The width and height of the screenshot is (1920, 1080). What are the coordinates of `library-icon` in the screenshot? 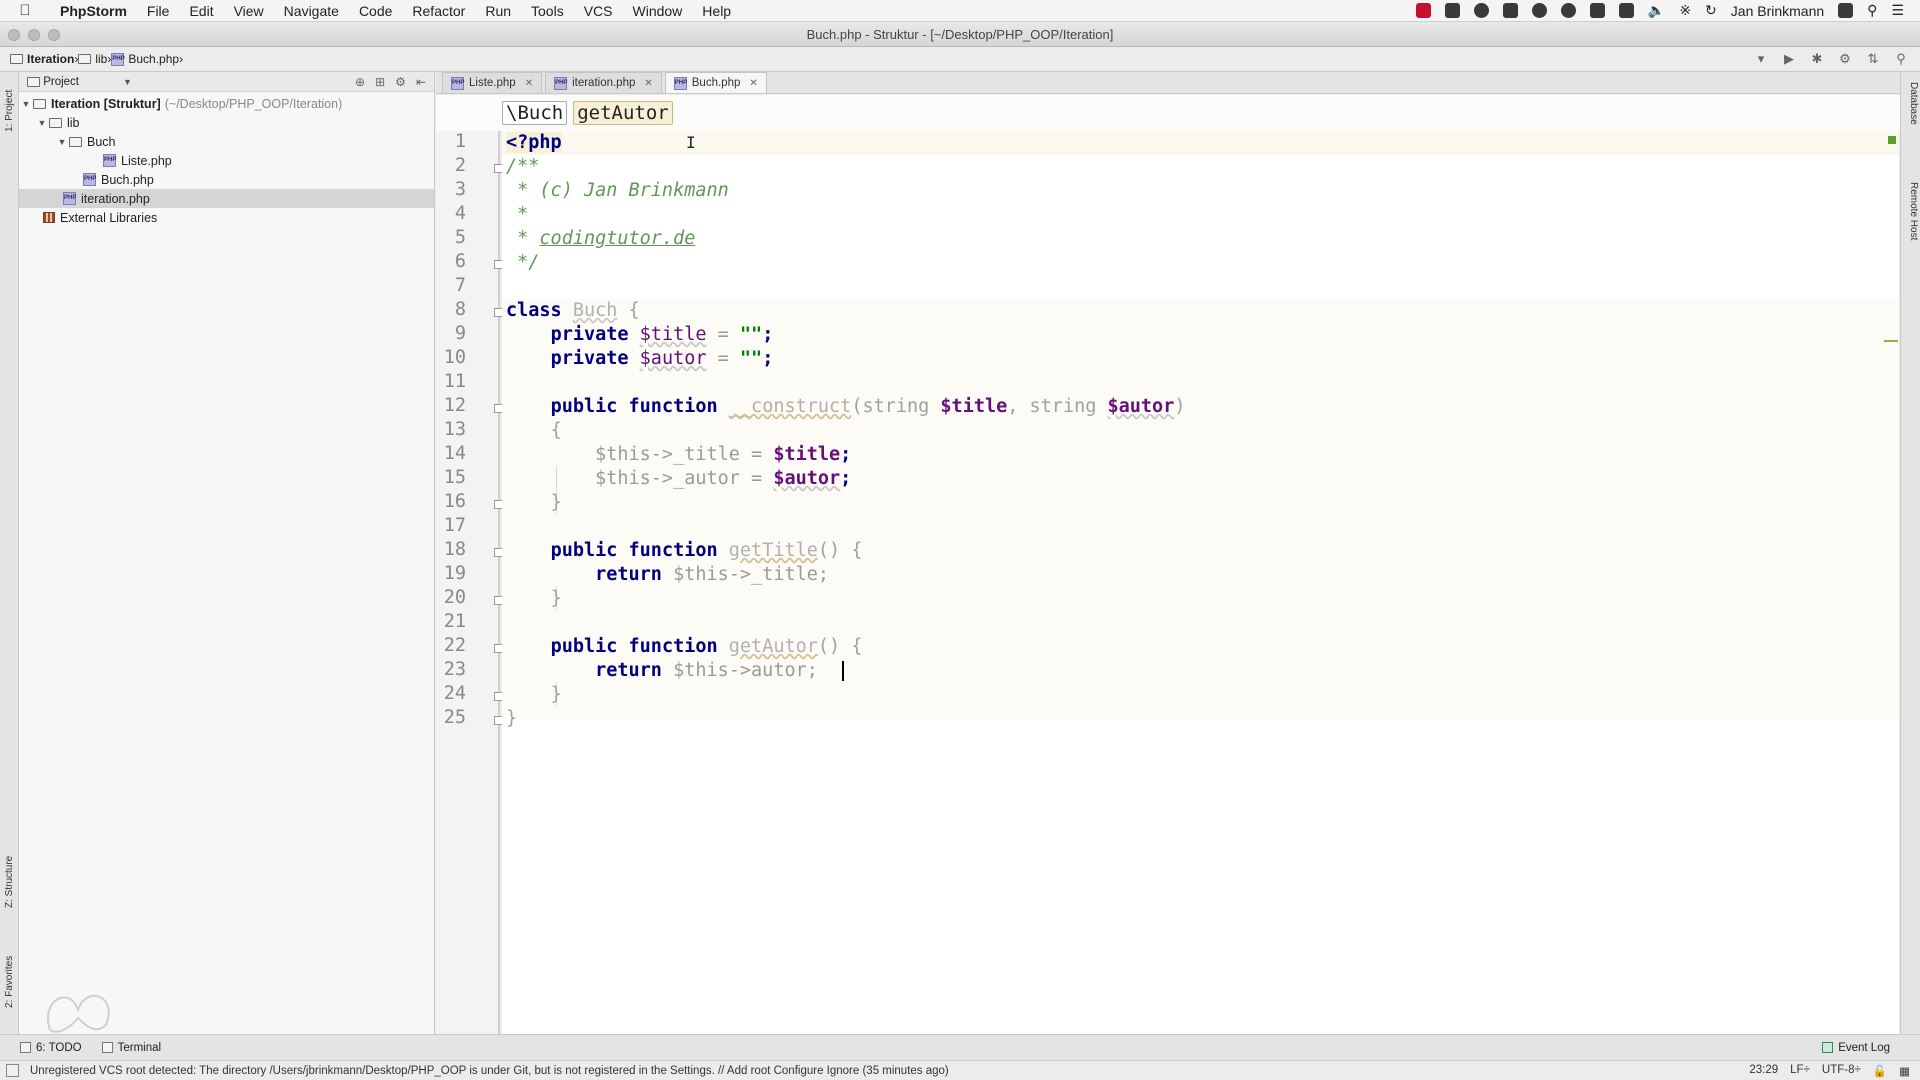 It's located at (49, 217).